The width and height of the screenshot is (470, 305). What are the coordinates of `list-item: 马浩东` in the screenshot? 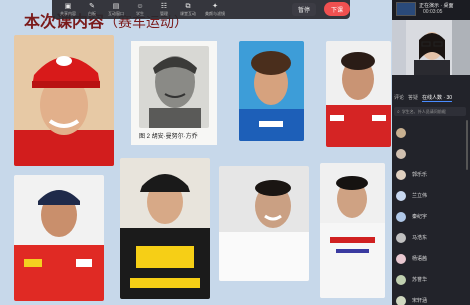 It's located at (431, 237).